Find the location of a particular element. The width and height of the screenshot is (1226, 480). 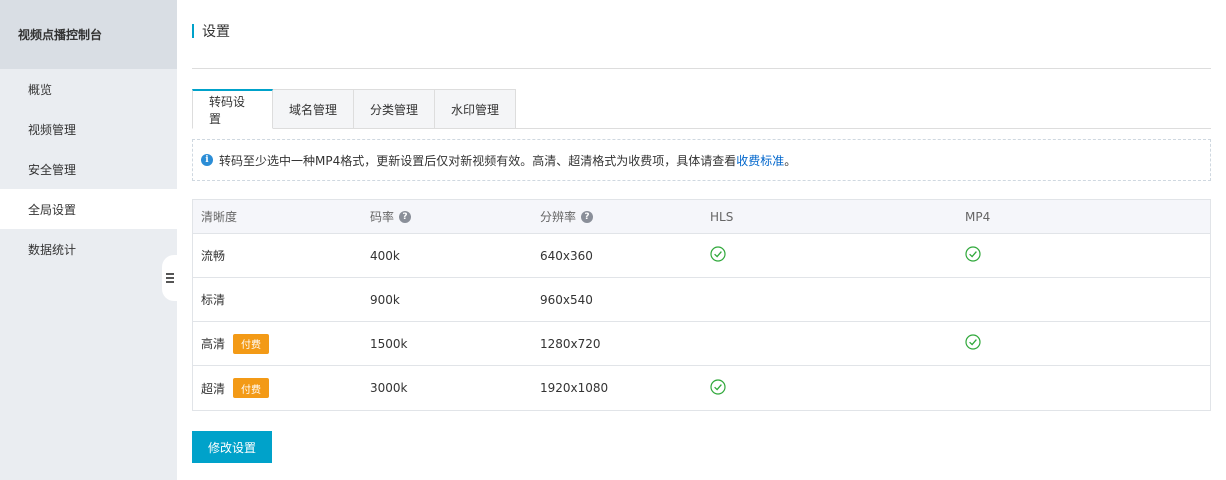

cell-bitrate: 3000k is located at coordinates (389, 388).